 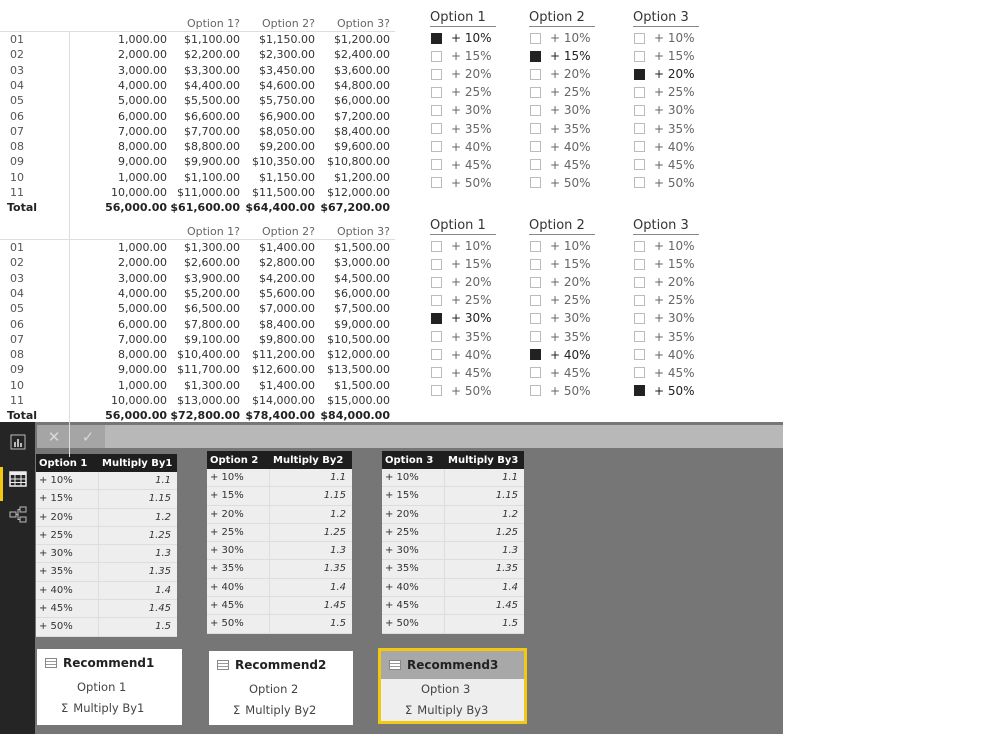 What do you see at coordinates (363, 23) in the screenshot?
I see `column-header: Option 3?` at bounding box center [363, 23].